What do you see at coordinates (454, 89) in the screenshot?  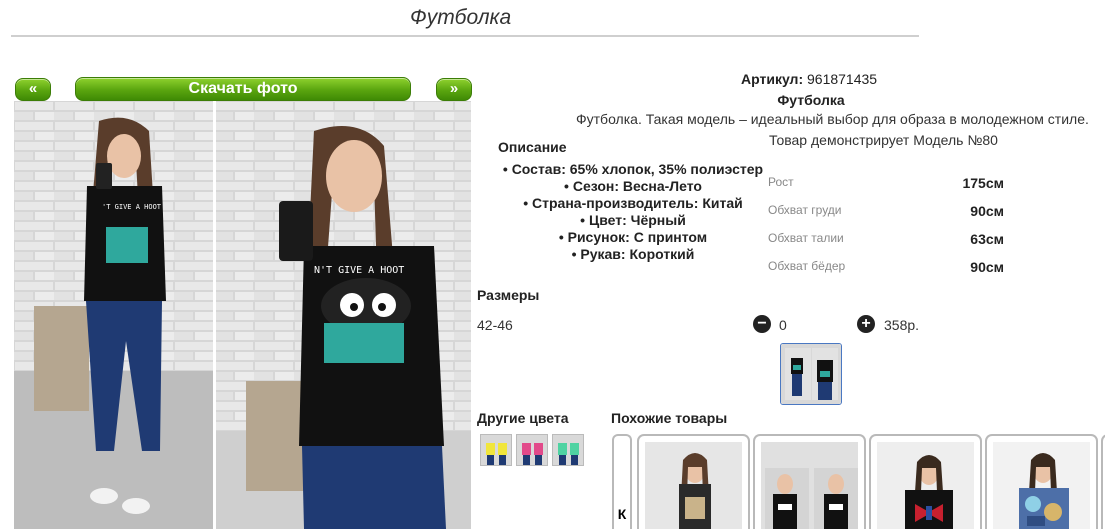 I see `next-photo-button: »` at bounding box center [454, 89].